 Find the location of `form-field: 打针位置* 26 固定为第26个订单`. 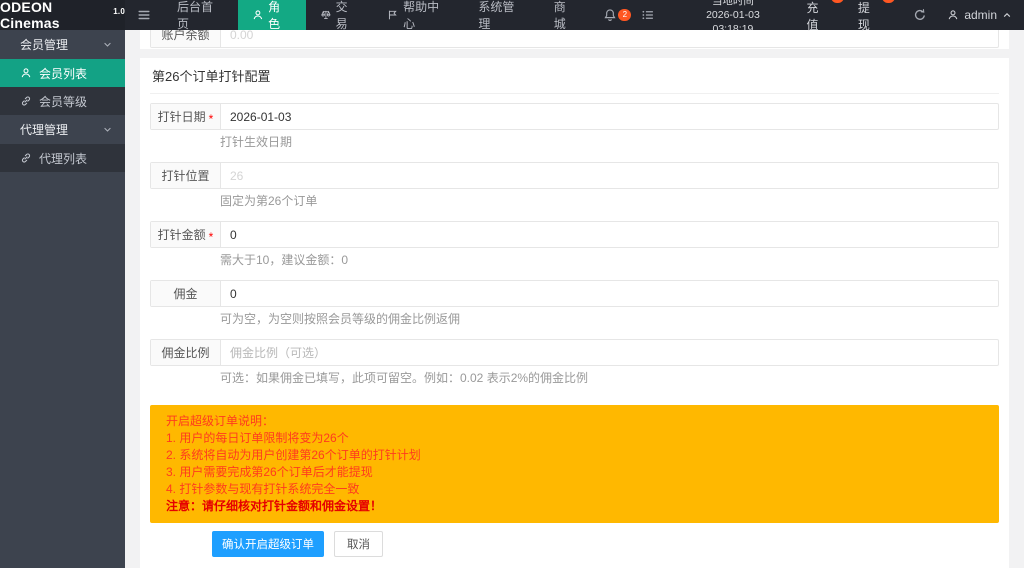

form-field: 打针位置* 26 固定为第26个订单 is located at coordinates (574, 185).